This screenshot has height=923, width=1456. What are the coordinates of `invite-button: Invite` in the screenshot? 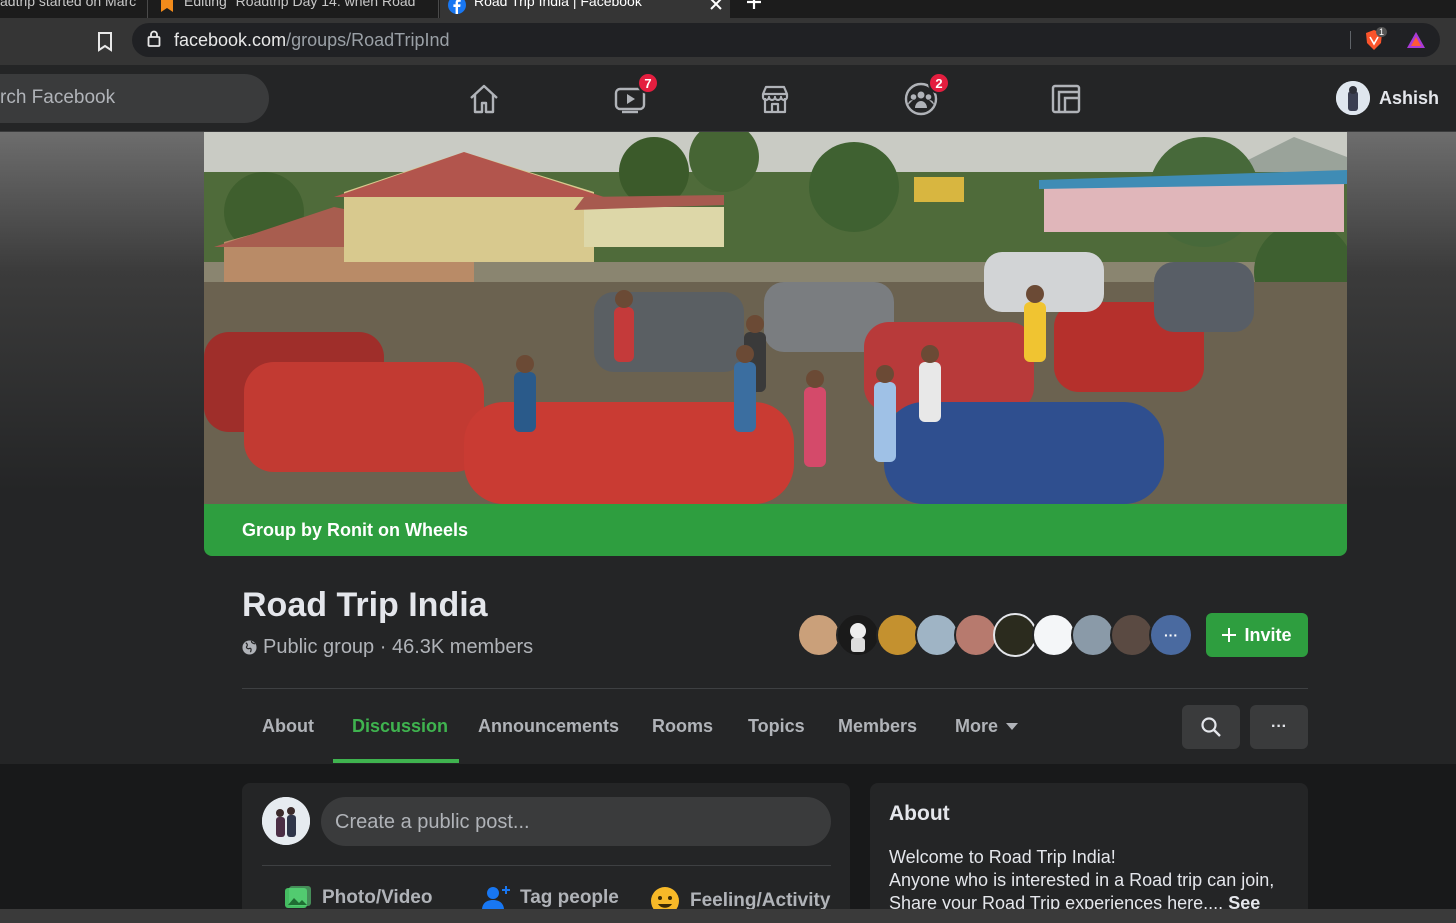 It's located at (1257, 635).